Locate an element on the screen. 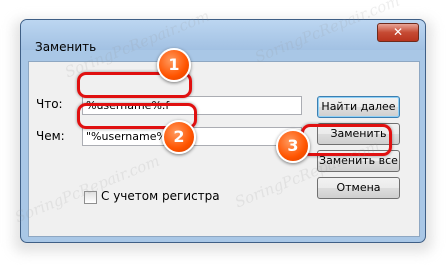 The height and width of the screenshot is (265, 447). close-icon: ✕ is located at coordinates (398, 32).